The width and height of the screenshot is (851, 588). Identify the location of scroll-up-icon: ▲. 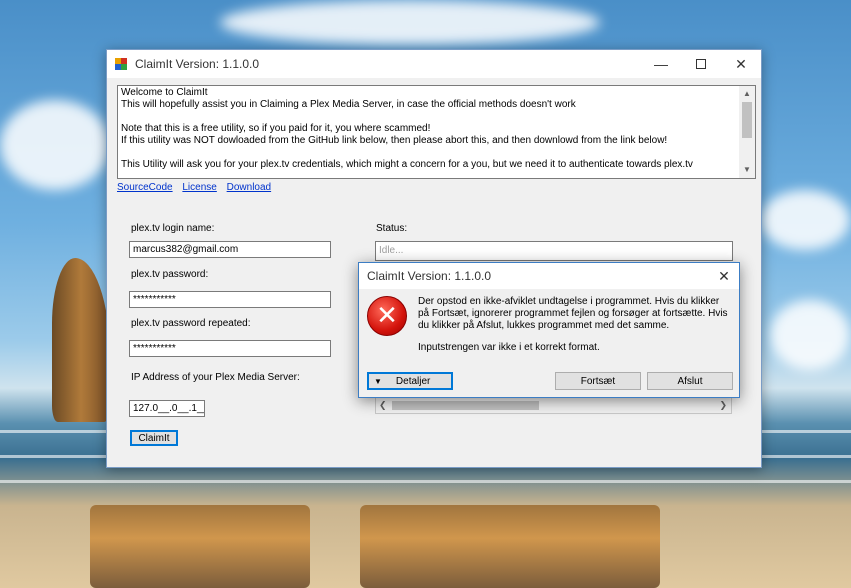
(747, 94).